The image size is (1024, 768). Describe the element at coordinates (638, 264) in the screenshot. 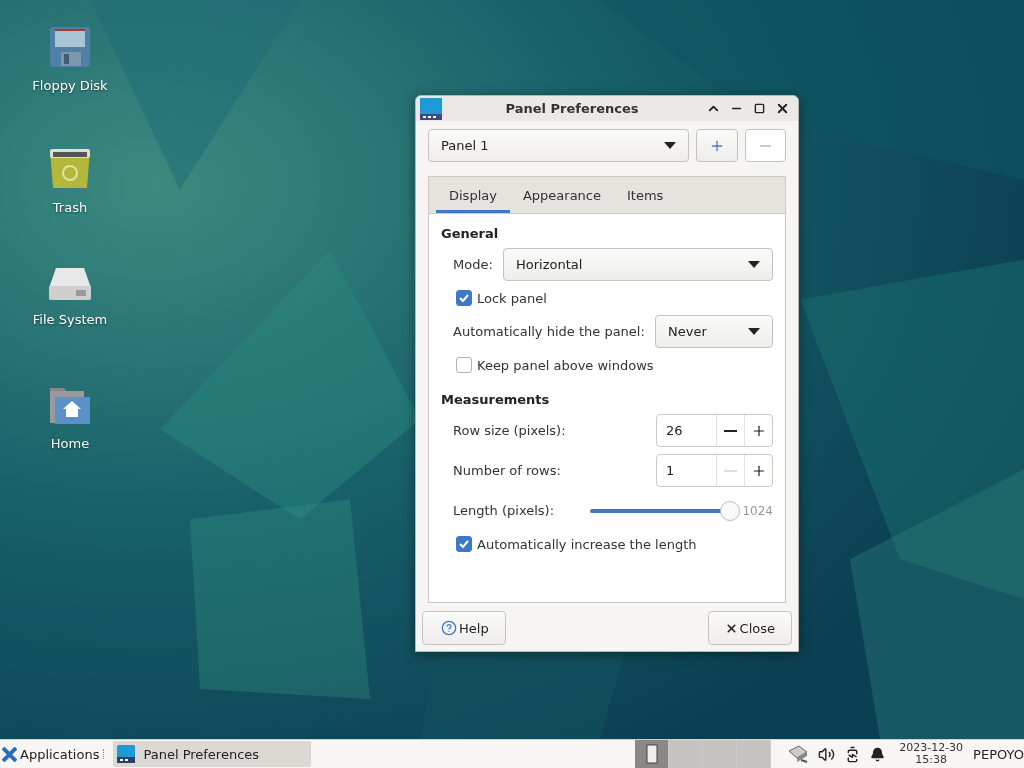

I see `mode-dropdown: Horizontal` at that location.